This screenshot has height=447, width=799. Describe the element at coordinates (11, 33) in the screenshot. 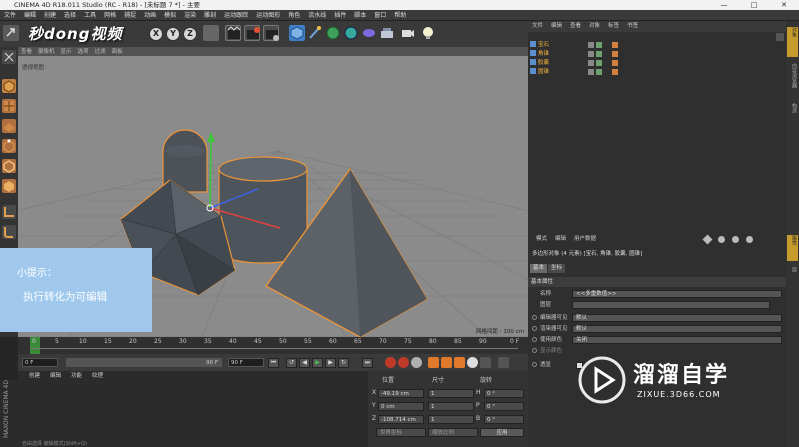

I see `undo-icon` at that location.